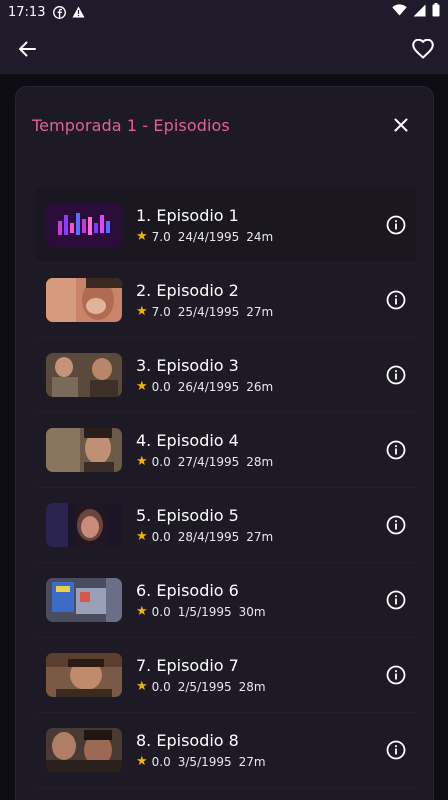  I want to click on battery-icon, so click(436, 12).